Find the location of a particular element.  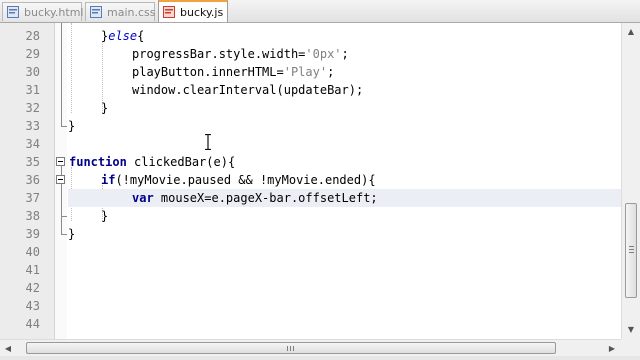

tab-bucky-html: bucky.html is located at coordinates (43, 11).